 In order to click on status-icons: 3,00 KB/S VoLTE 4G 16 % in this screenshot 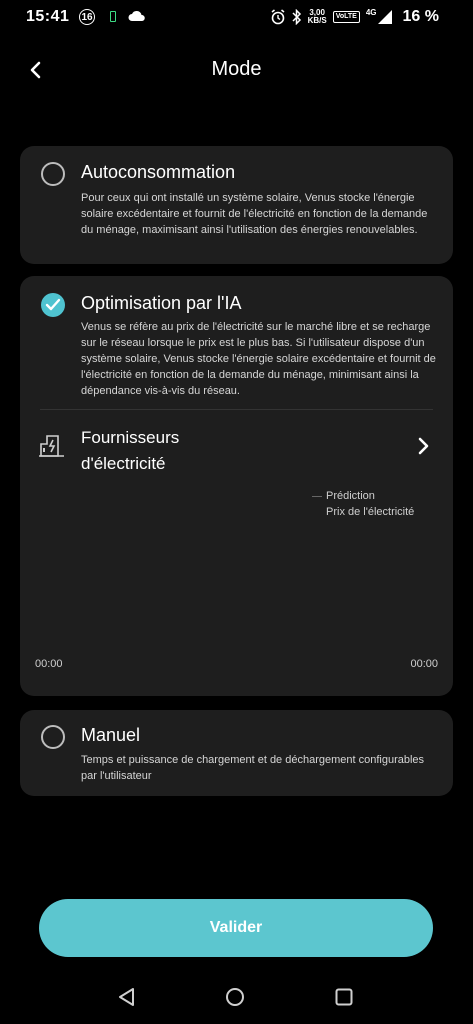, I will do `click(354, 17)`.